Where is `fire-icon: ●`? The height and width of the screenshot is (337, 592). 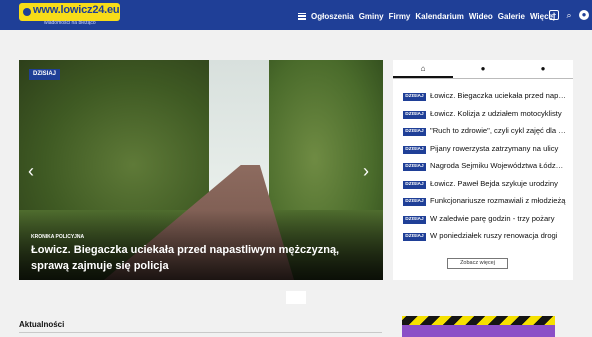
fire-icon: ● is located at coordinates (483, 68).